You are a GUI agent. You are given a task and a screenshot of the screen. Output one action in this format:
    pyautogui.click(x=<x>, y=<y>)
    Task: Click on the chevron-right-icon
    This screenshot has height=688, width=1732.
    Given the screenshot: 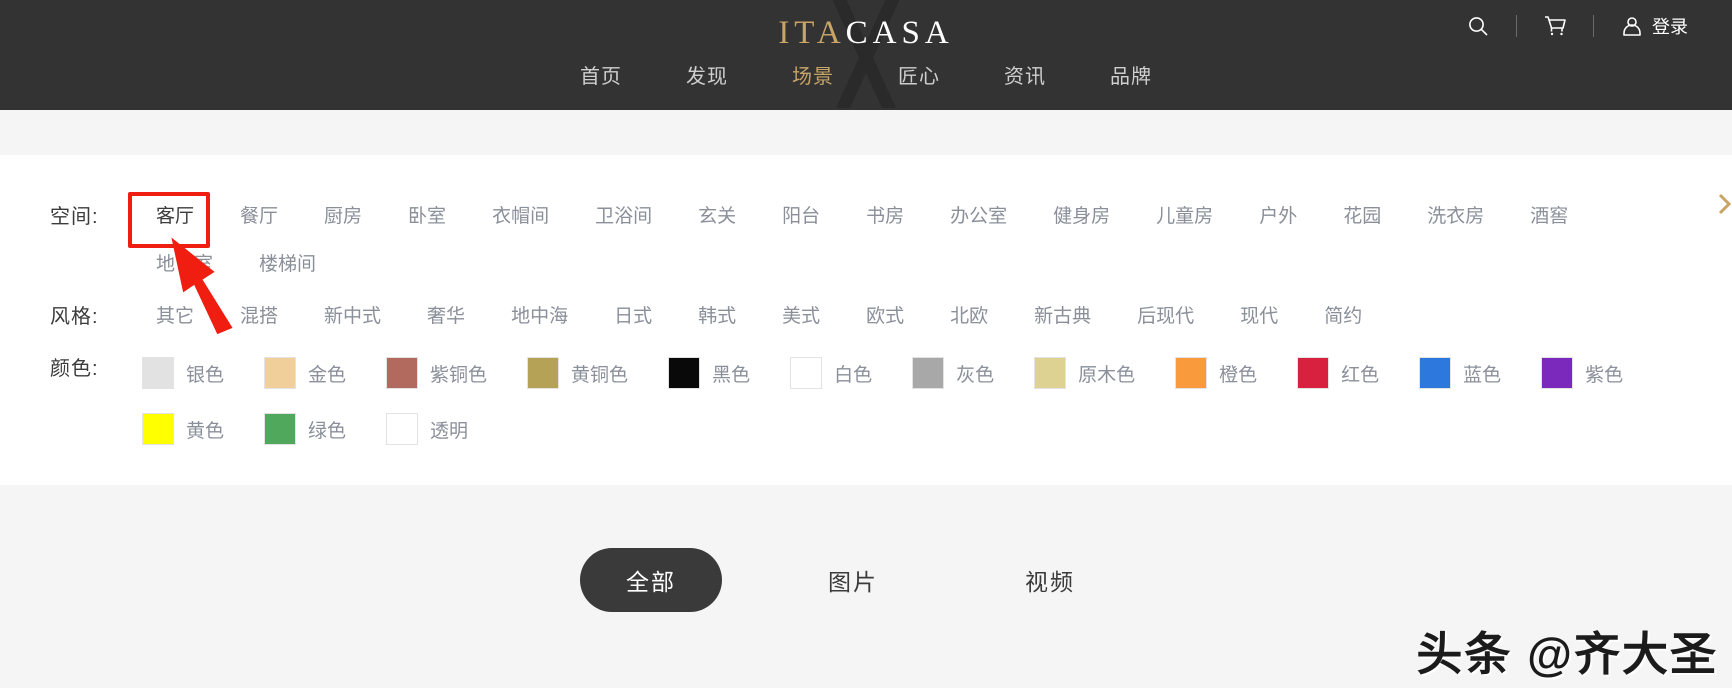 What is the action you would take?
    pyautogui.click(x=1725, y=204)
    